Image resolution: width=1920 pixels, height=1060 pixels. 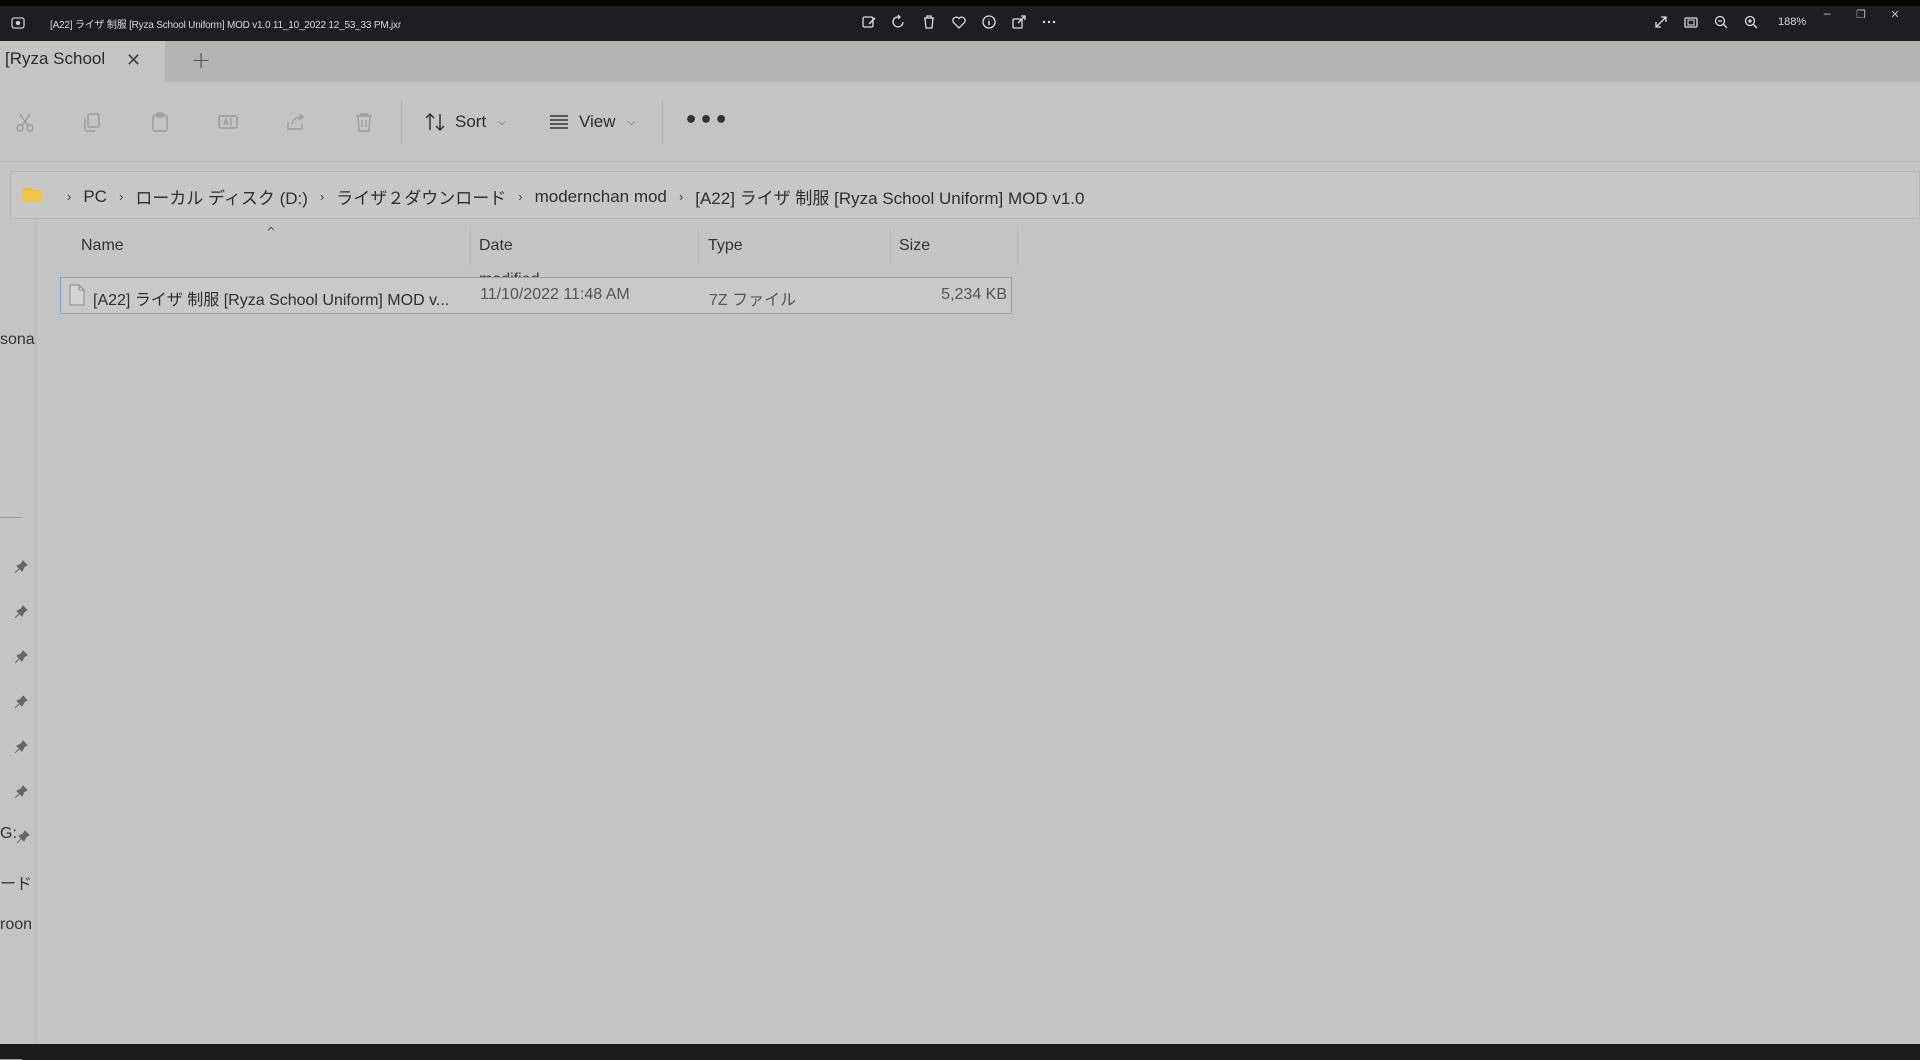 What do you see at coordinates (32, 195) in the screenshot?
I see `folder-icon` at bounding box center [32, 195].